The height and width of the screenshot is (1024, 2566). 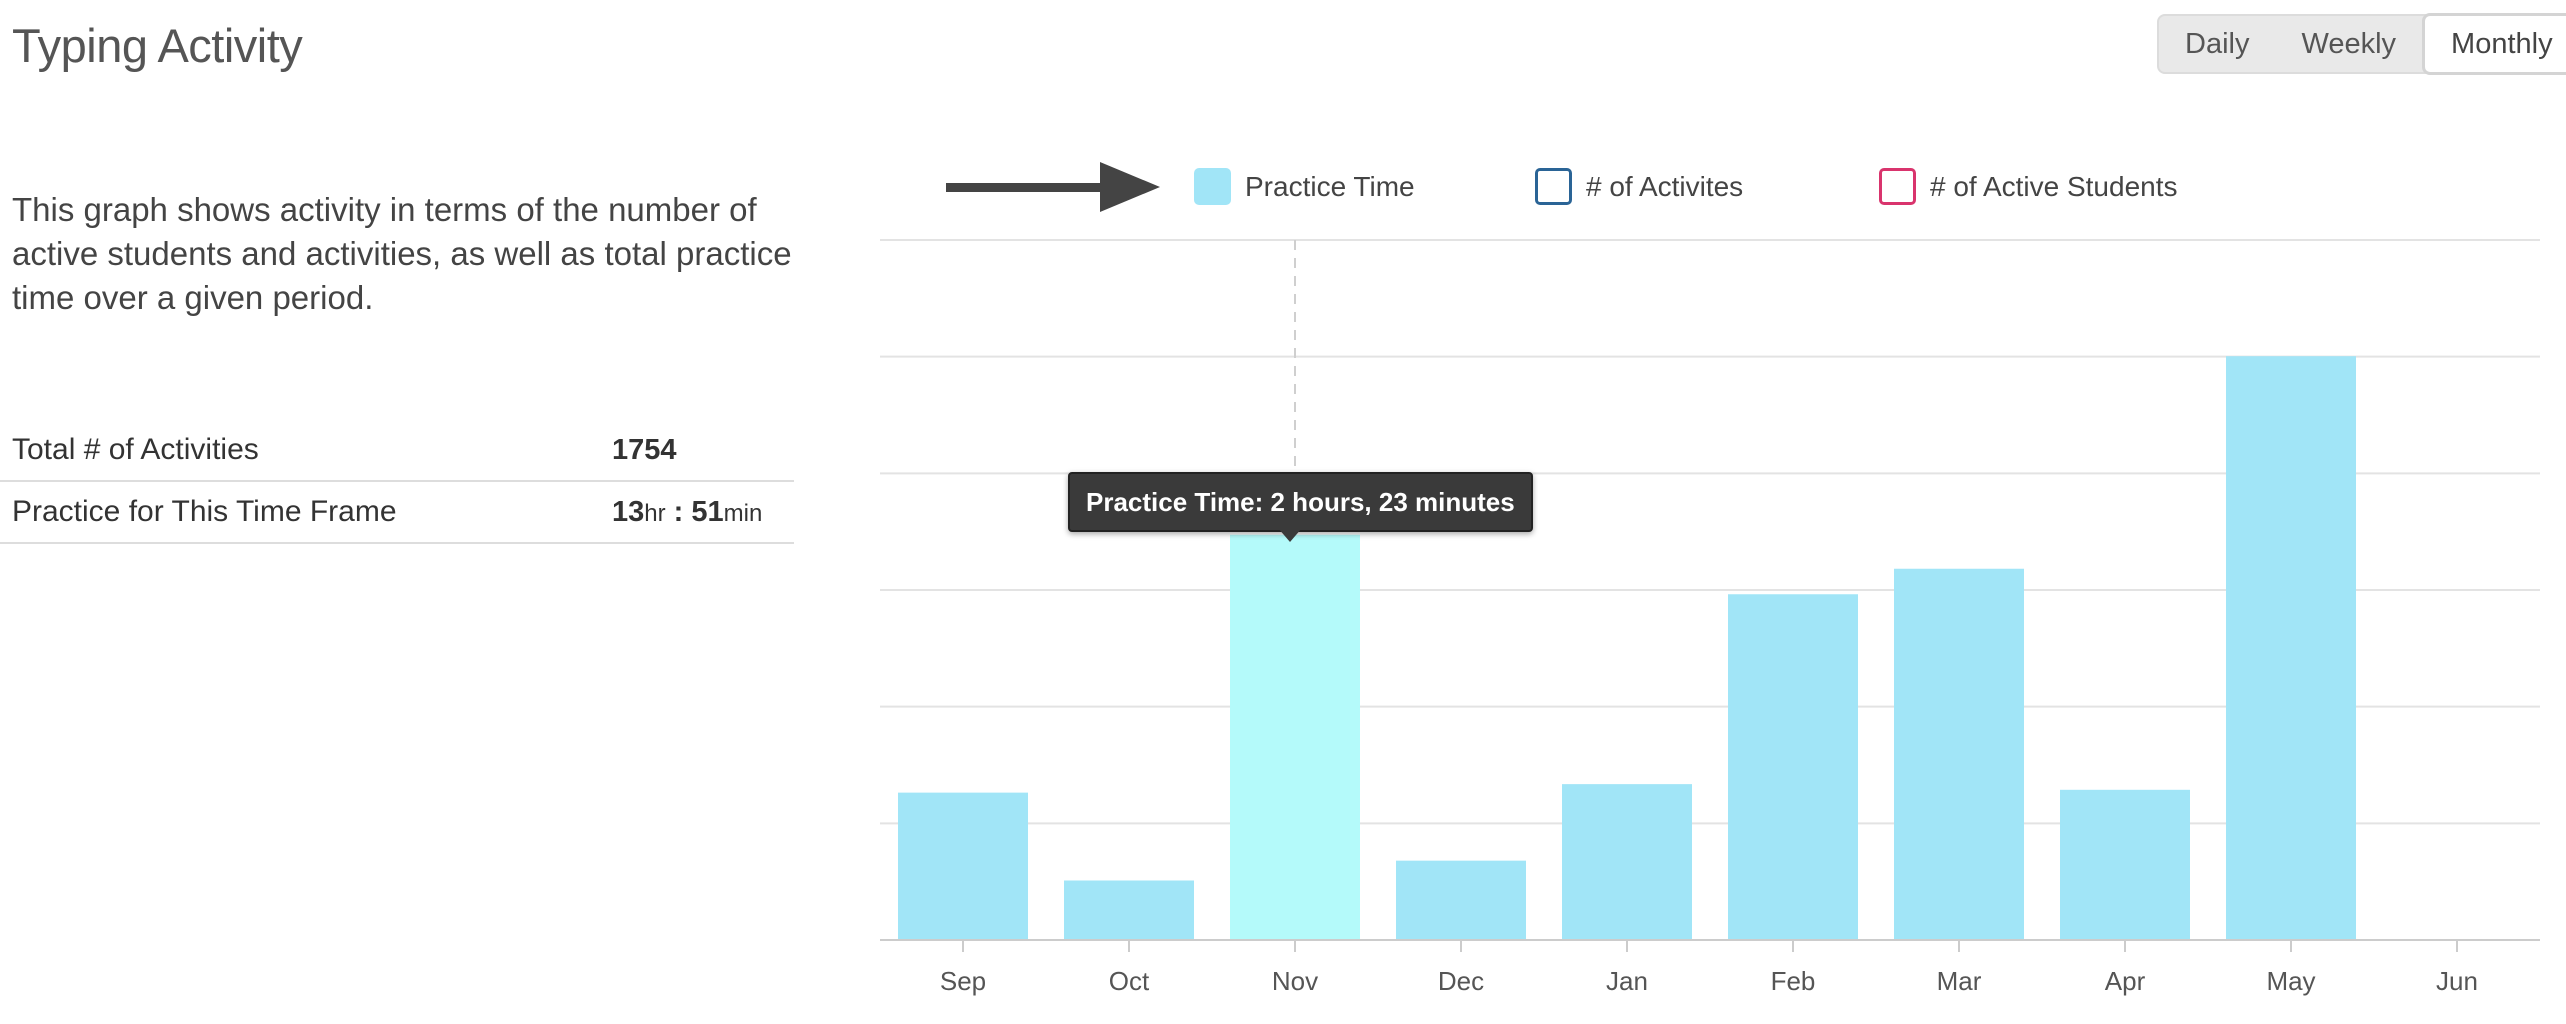 I want to click on bar-feb, so click(x=1793, y=767).